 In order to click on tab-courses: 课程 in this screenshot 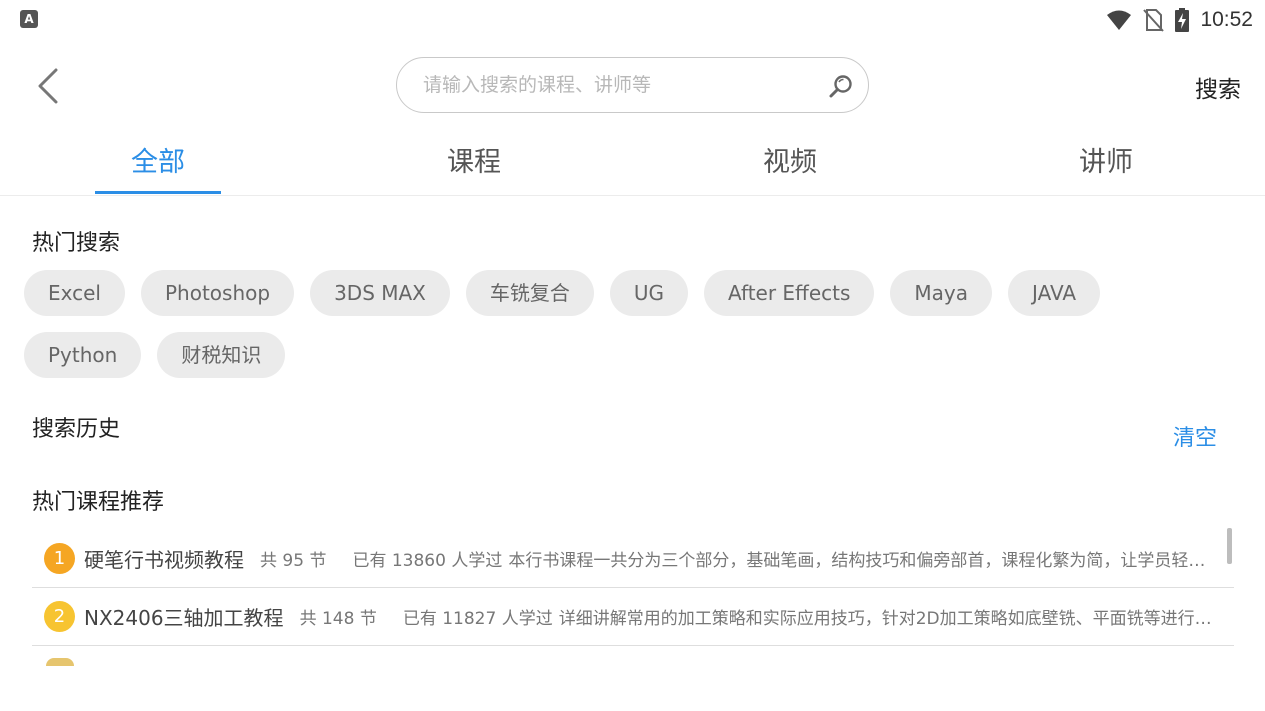, I will do `click(474, 163)`.